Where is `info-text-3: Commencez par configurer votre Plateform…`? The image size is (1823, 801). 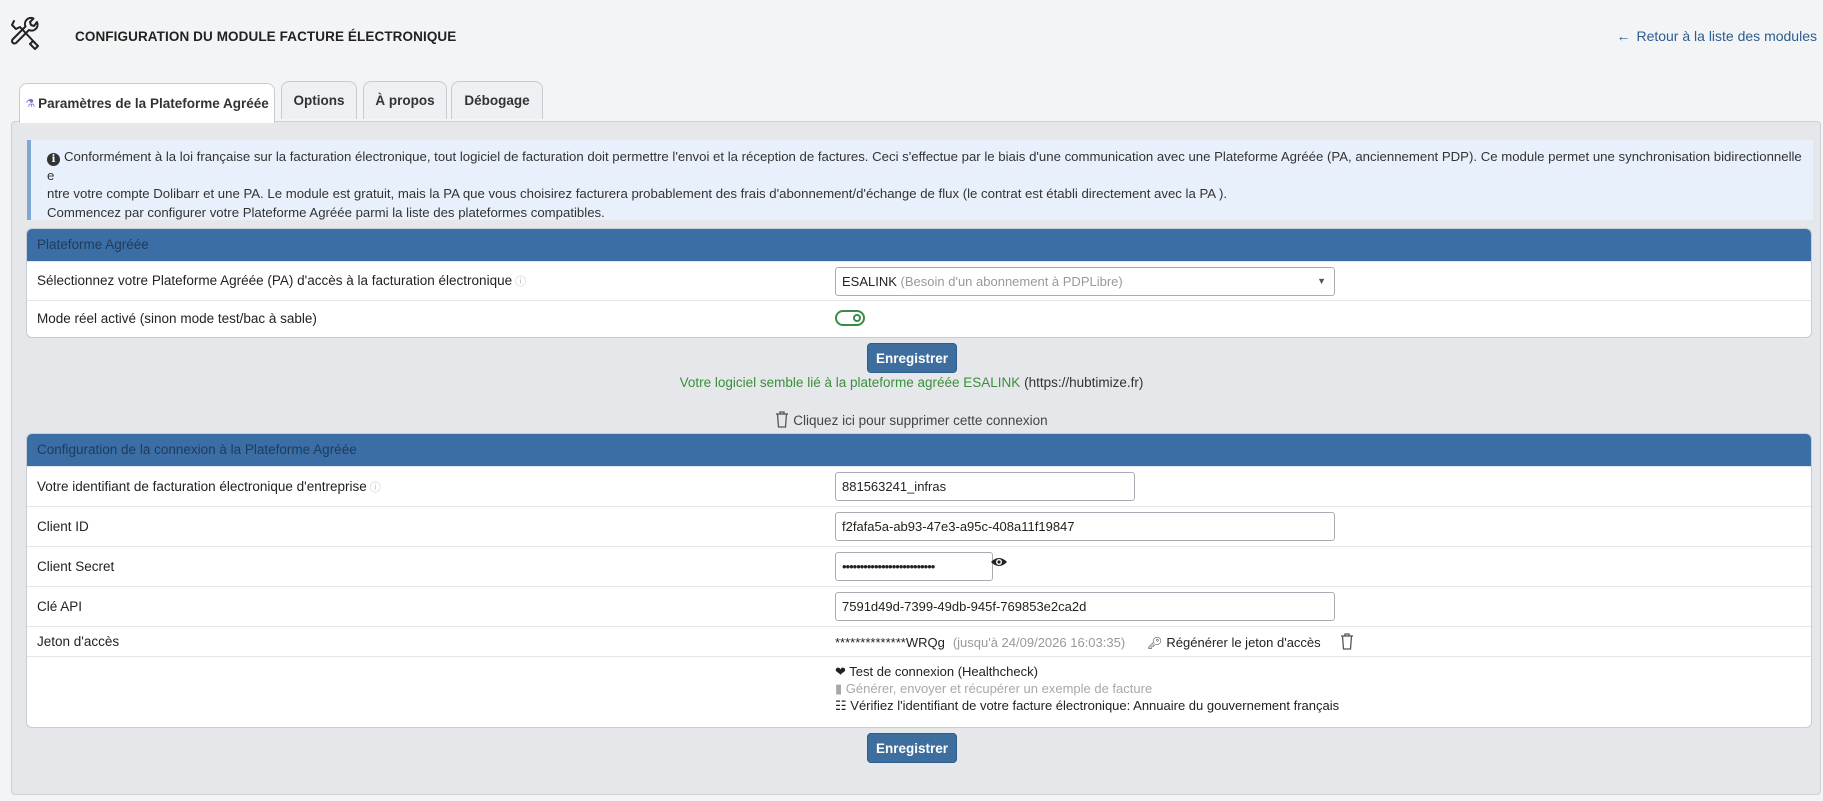
info-text-3: Commencez par configurer votre Plateform… is located at coordinates (326, 212).